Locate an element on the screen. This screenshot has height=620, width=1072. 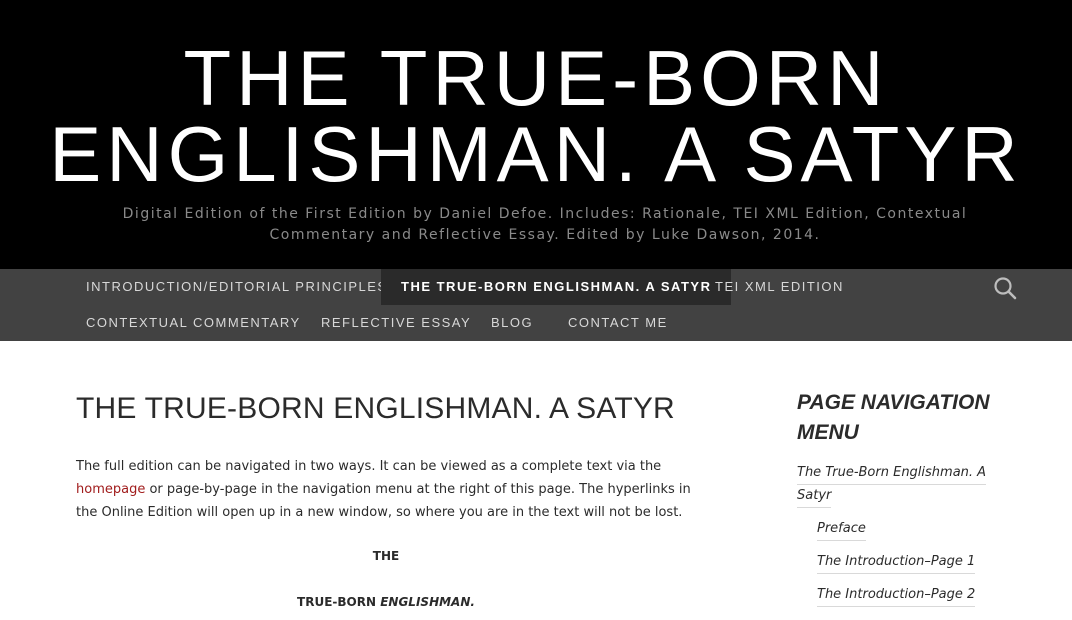
sidebar-link-true-born-englishman-line-1: The True-Born Englishman. A is located at coordinates (892, 473).